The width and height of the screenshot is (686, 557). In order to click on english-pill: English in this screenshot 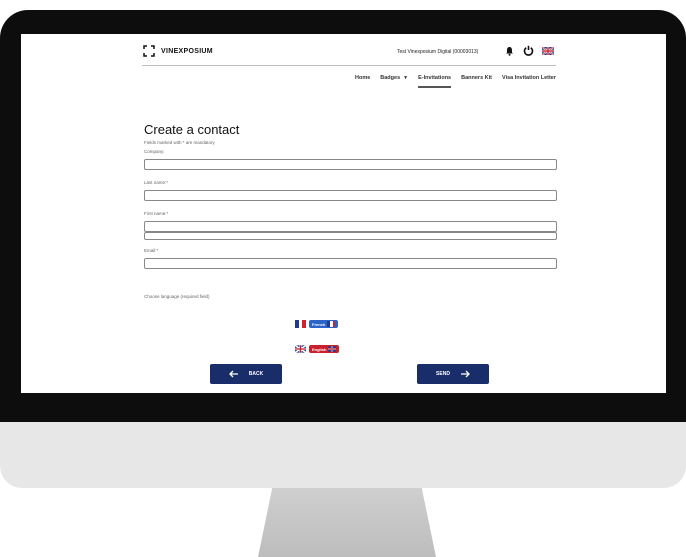, I will do `click(324, 349)`.